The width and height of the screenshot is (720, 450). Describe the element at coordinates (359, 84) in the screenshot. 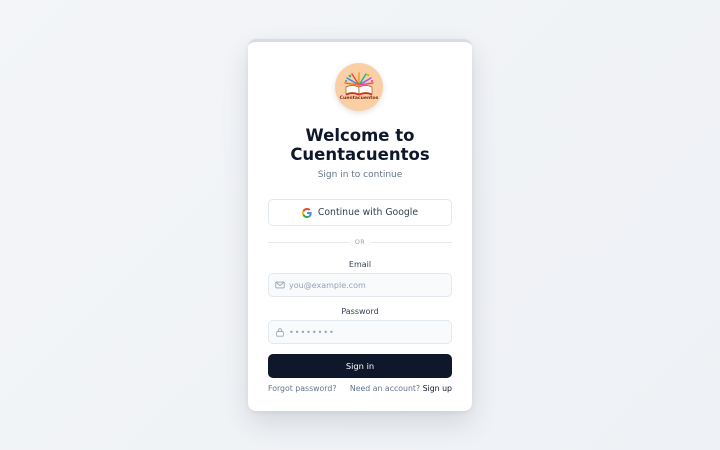

I see `book-logo-icon` at that location.